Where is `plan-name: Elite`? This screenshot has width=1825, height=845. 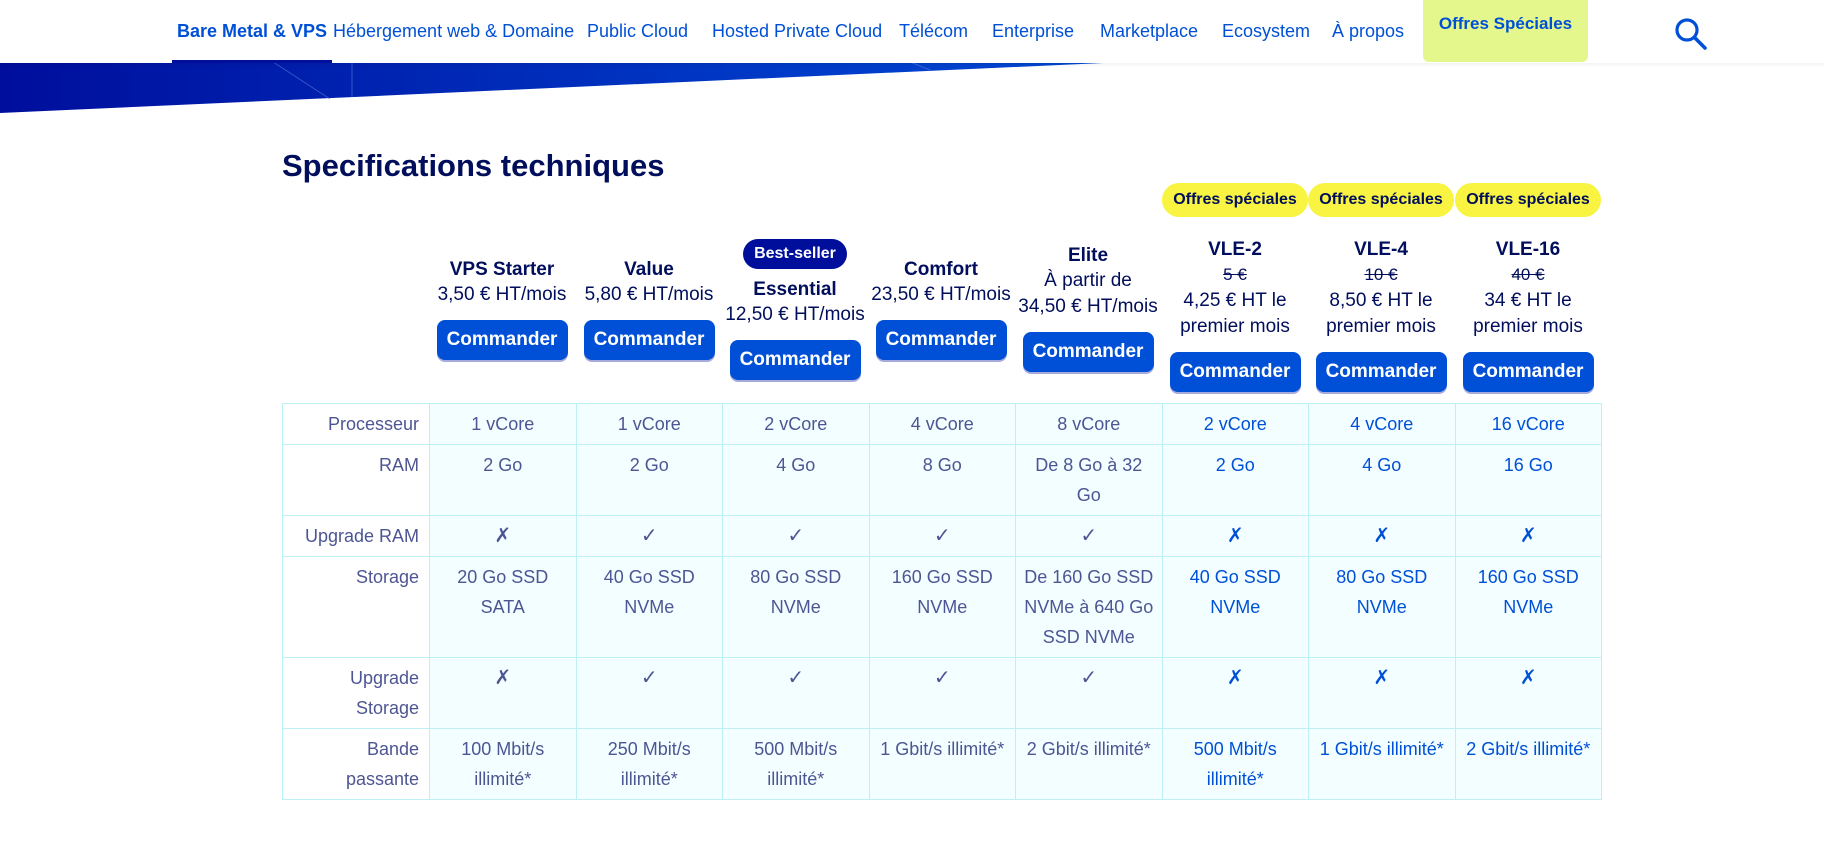 plan-name: Elite is located at coordinates (1088, 255).